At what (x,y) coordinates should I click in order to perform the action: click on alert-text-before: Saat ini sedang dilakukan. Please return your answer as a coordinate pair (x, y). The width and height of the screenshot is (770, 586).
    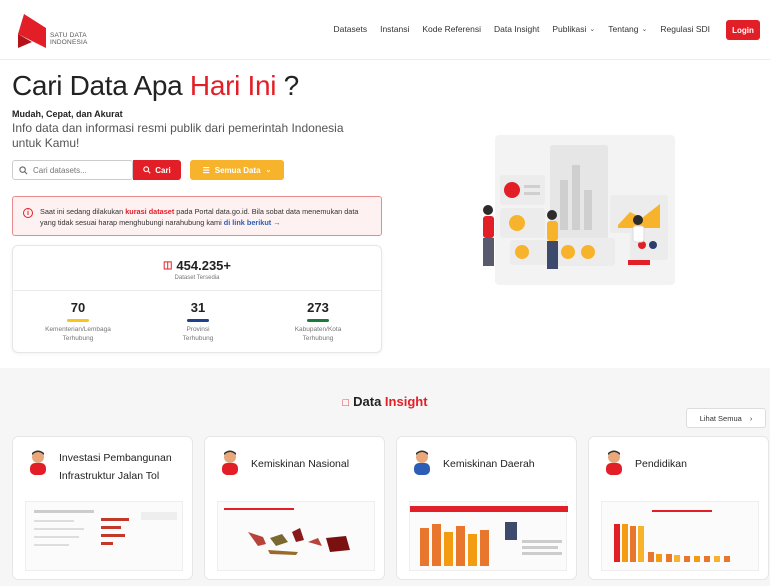
    Looking at the image, I should click on (83, 211).